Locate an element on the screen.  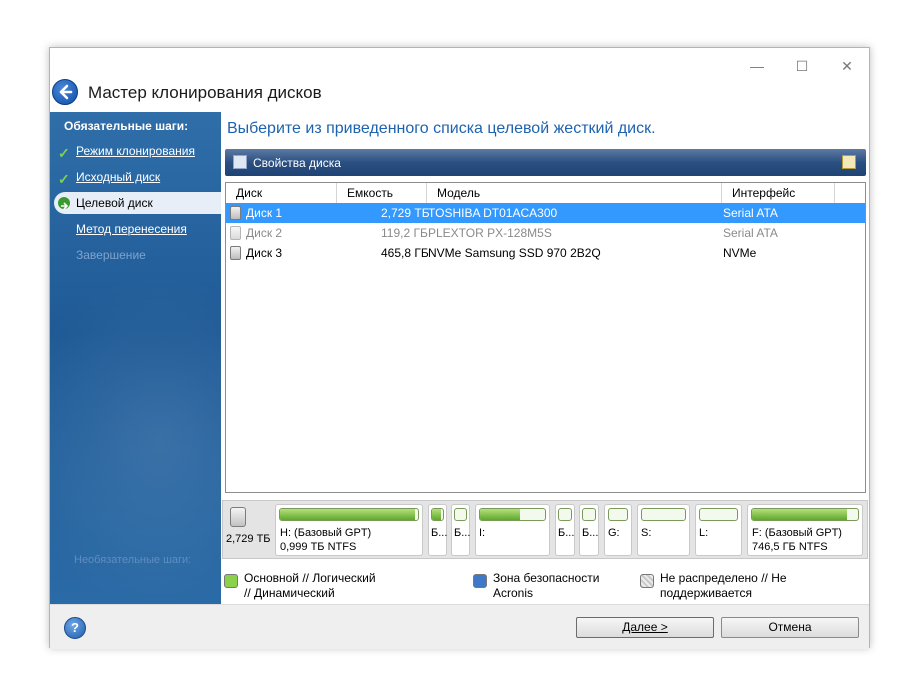
partition-block: F: (Базовый GPT) 746,5 ГБ NTFS is located at coordinates (805, 530).